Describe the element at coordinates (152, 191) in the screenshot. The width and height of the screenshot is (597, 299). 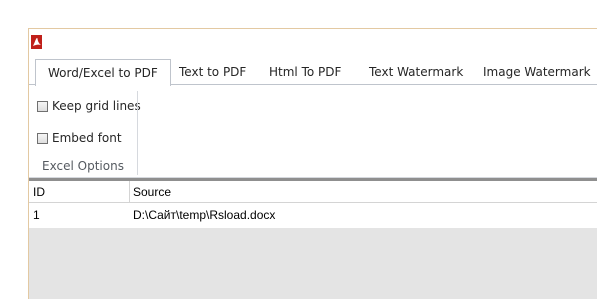
I see `column-header-source: Source` at that location.